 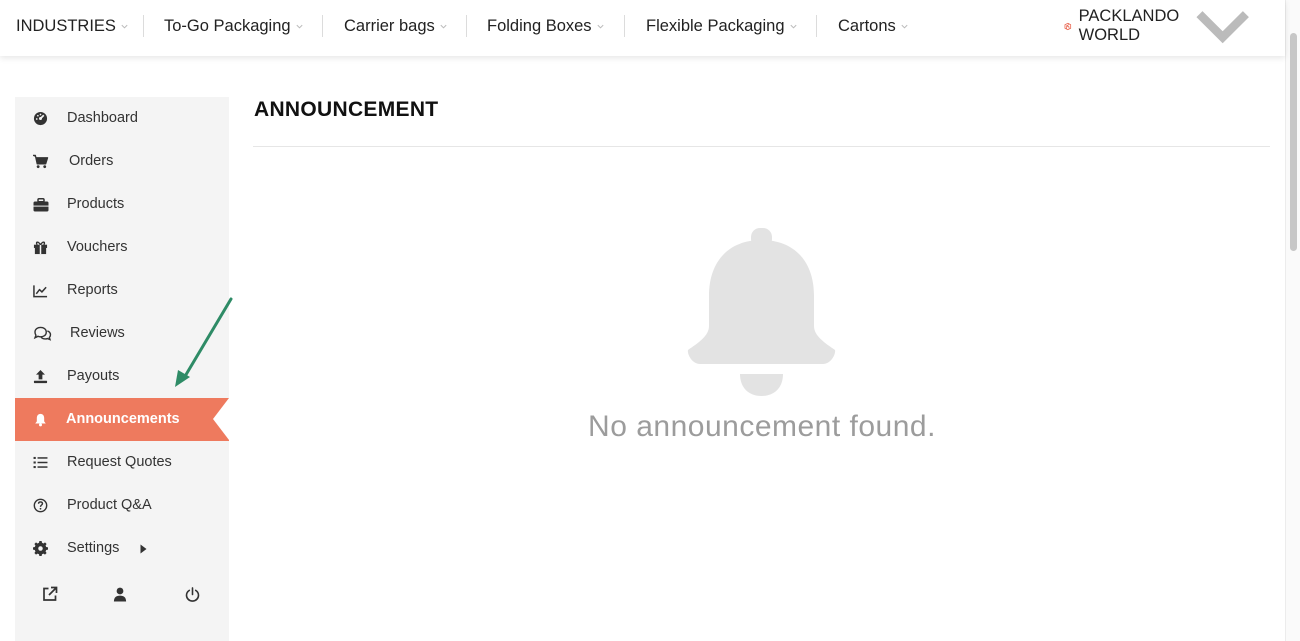 What do you see at coordinates (234, 26) in the screenshot?
I see `menu-to-go-packaging: To-Go Packaging` at bounding box center [234, 26].